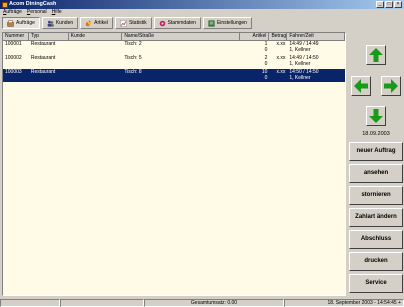 This screenshot has height=307, width=404. I want to click on cell-name: Tisch: 8, so click(133, 72).